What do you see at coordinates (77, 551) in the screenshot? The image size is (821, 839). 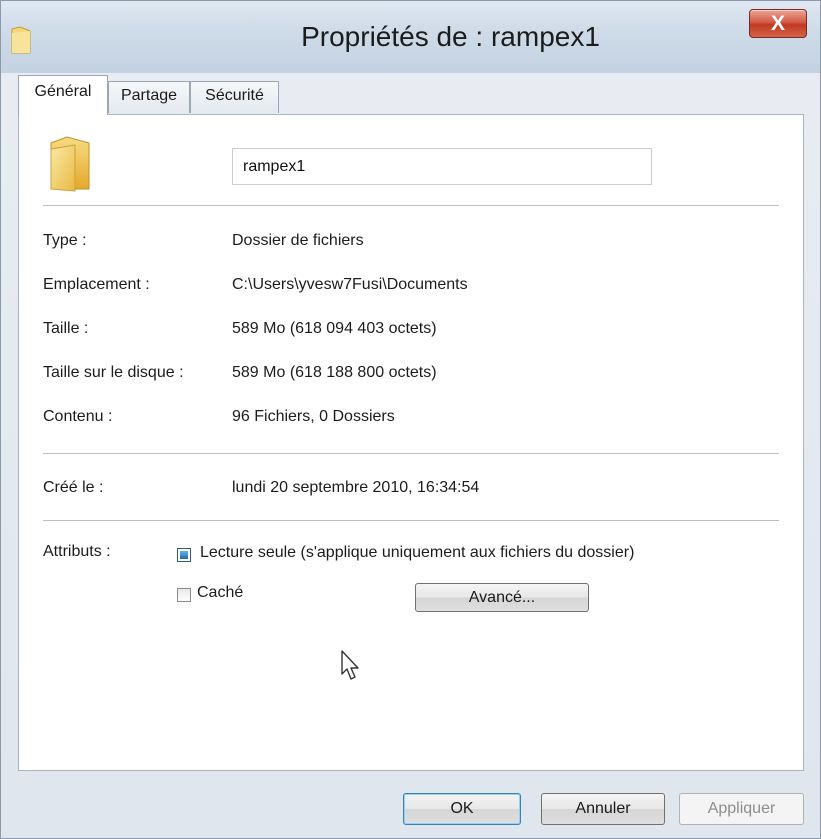 I see `attributes-label: Attributs :` at bounding box center [77, 551].